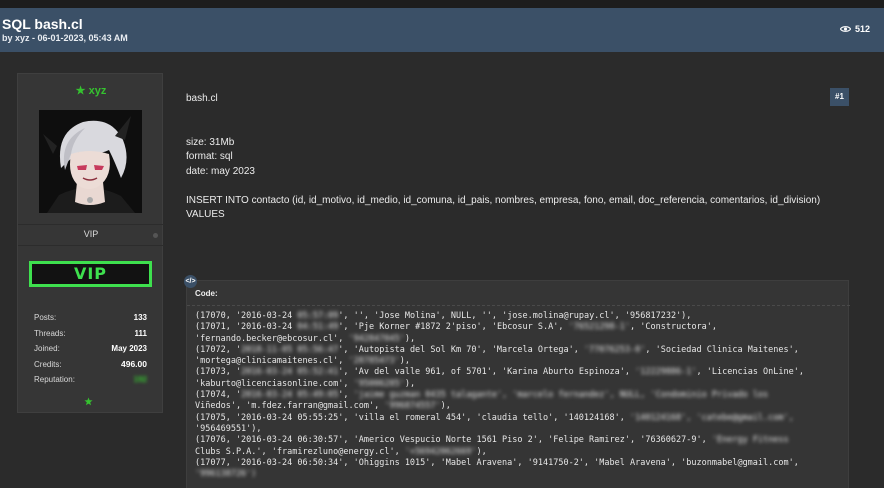 The height and width of the screenshot is (488, 884). Describe the element at coordinates (90, 365) in the screenshot. I see `stat-credits: Credits: 496.00` at that location.